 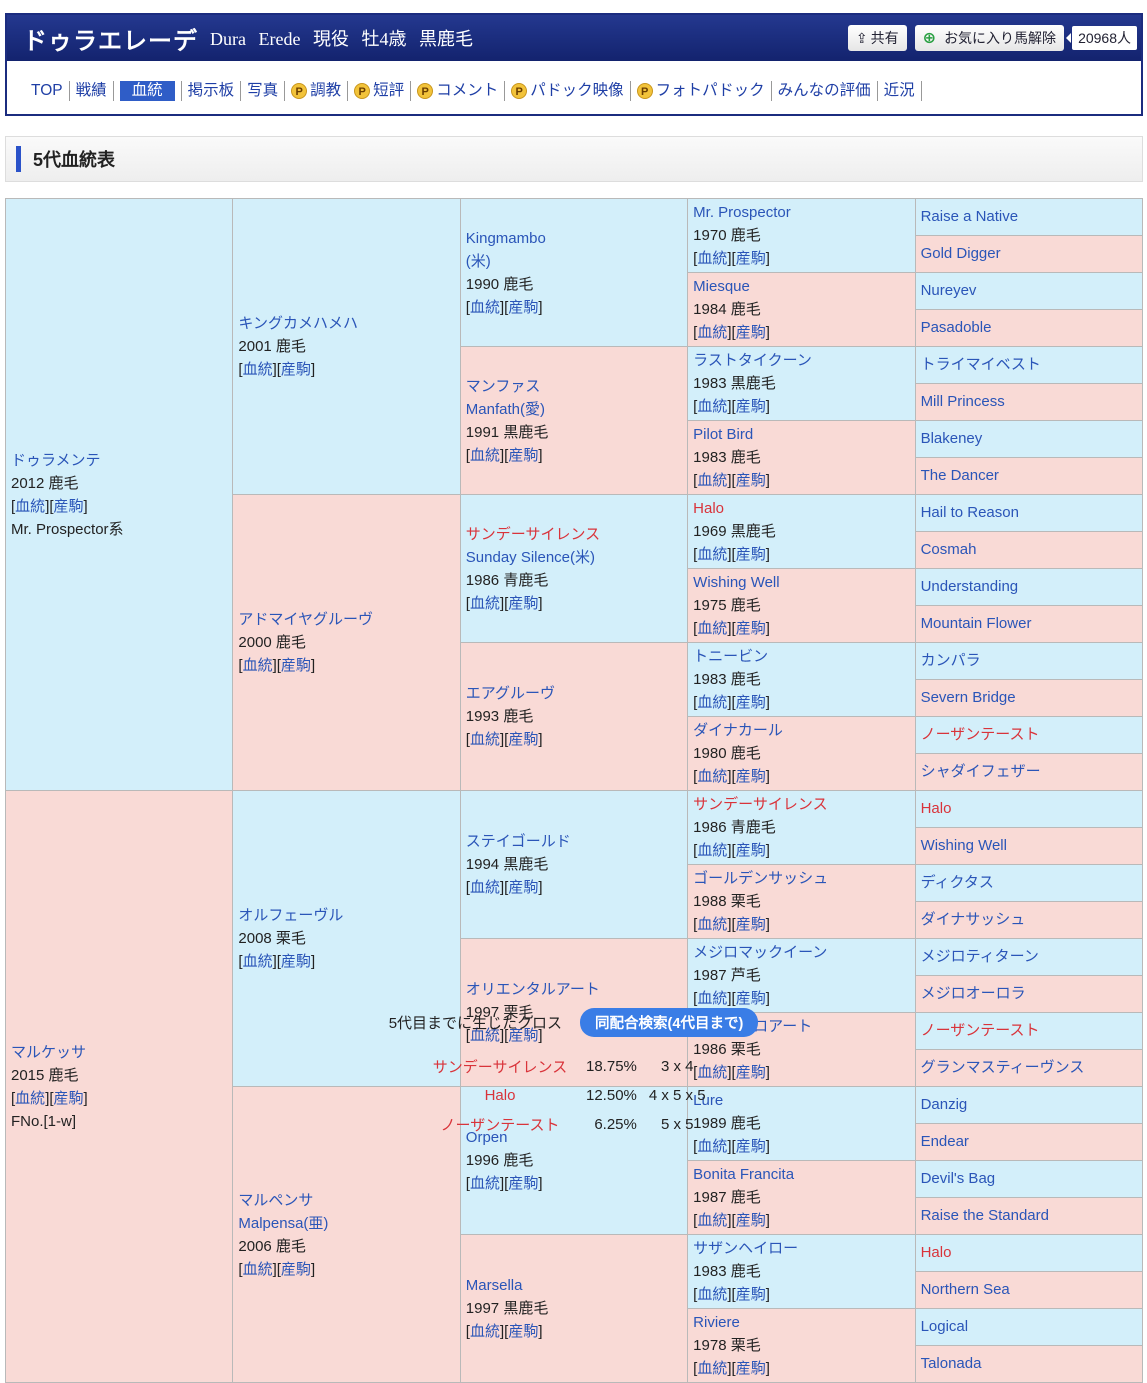 I want to click on nav-0: TOP, so click(x=47, y=91).